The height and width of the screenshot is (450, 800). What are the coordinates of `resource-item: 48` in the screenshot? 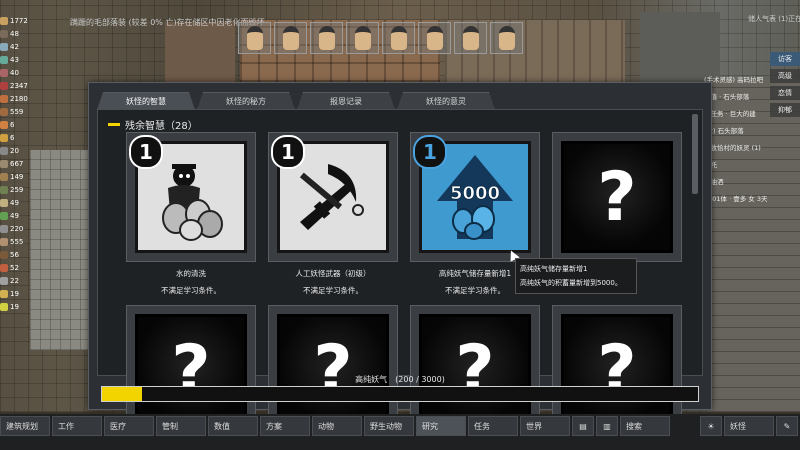 It's located at (20, 33).